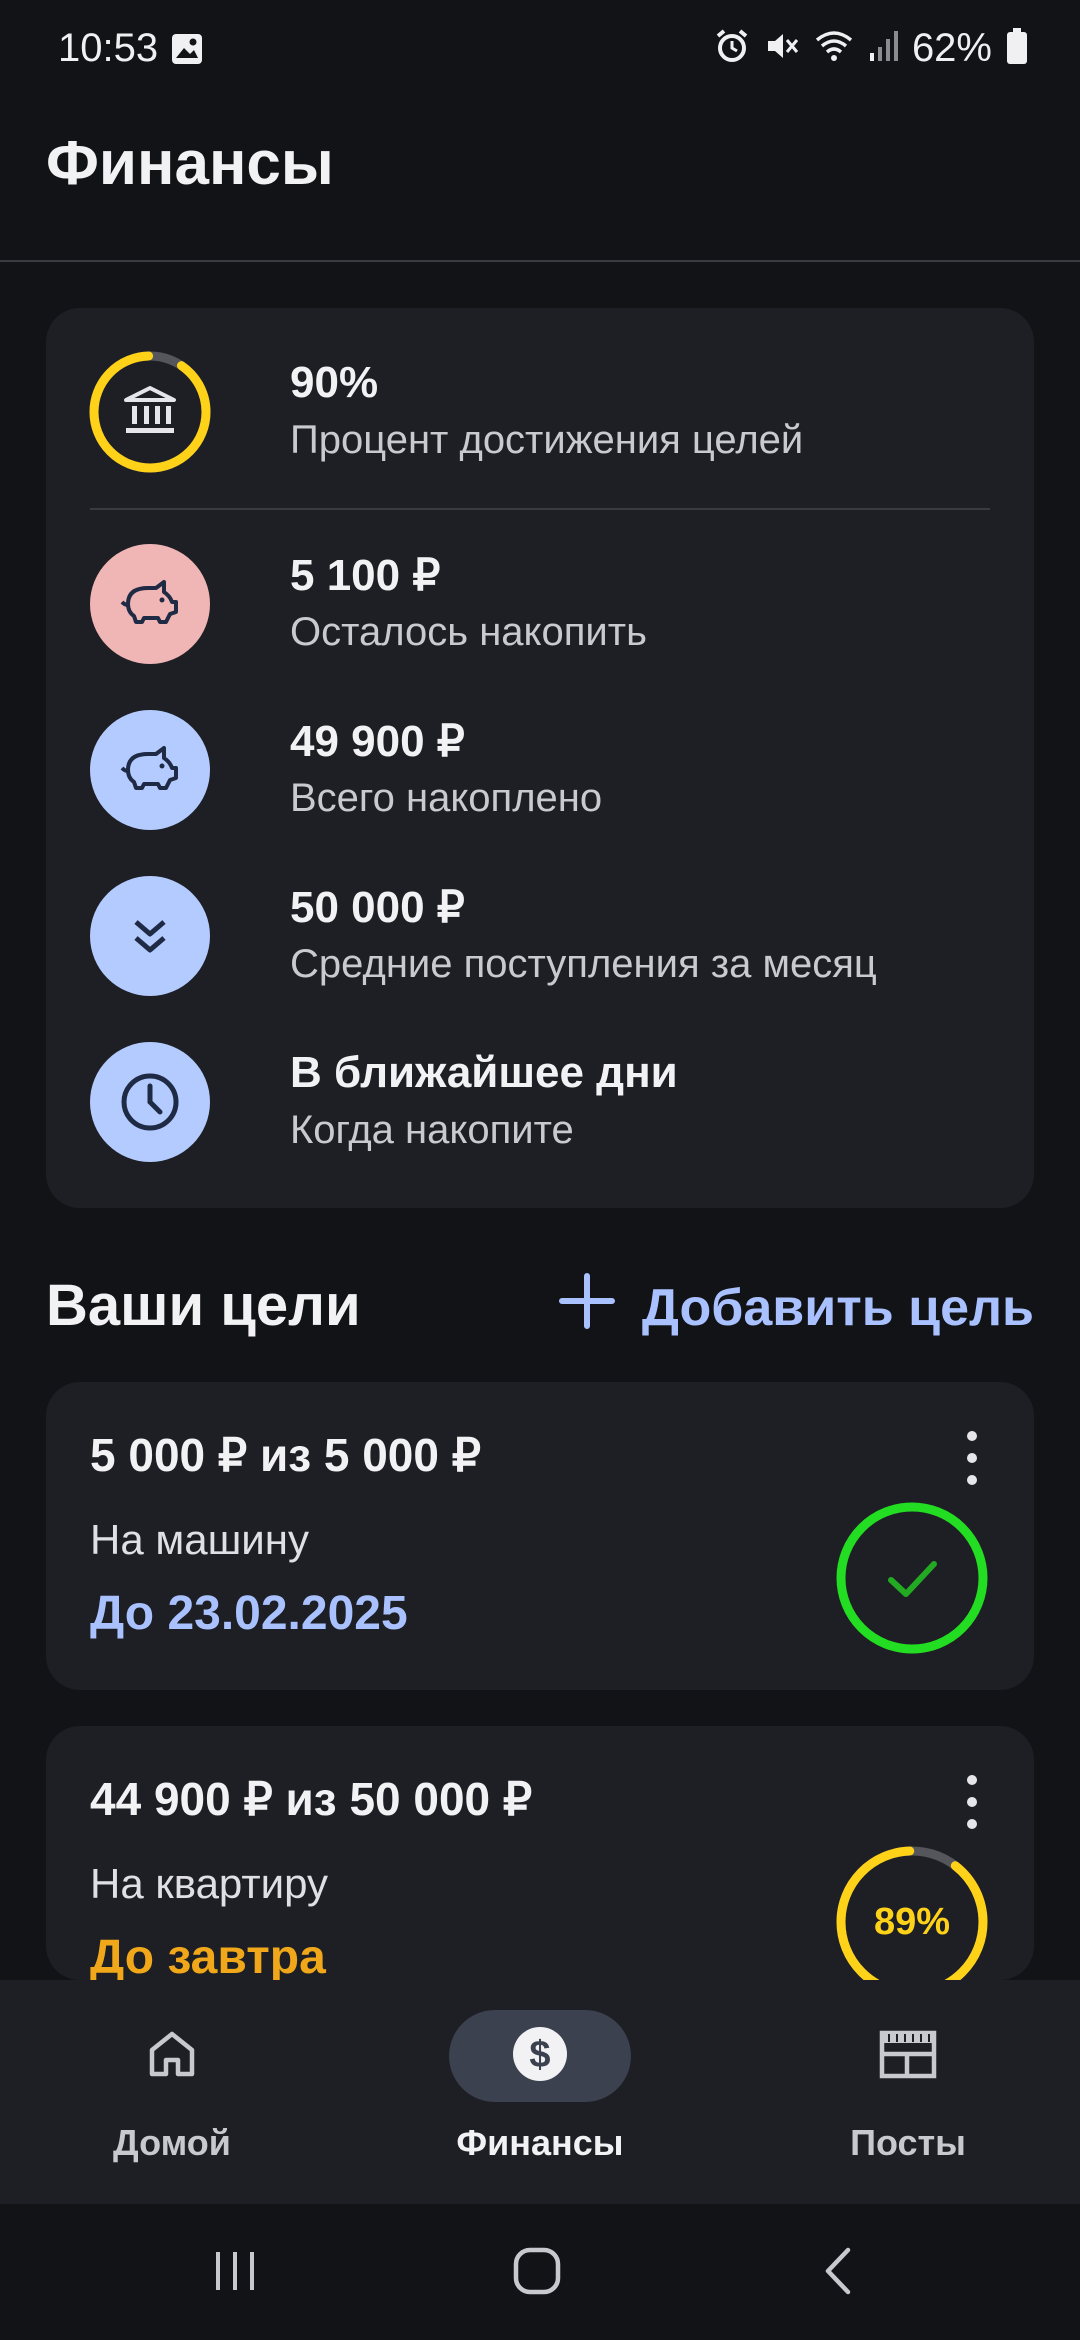 This screenshot has height=2340, width=1080. What do you see at coordinates (883, 48) in the screenshot?
I see `signal-icon` at bounding box center [883, 48].